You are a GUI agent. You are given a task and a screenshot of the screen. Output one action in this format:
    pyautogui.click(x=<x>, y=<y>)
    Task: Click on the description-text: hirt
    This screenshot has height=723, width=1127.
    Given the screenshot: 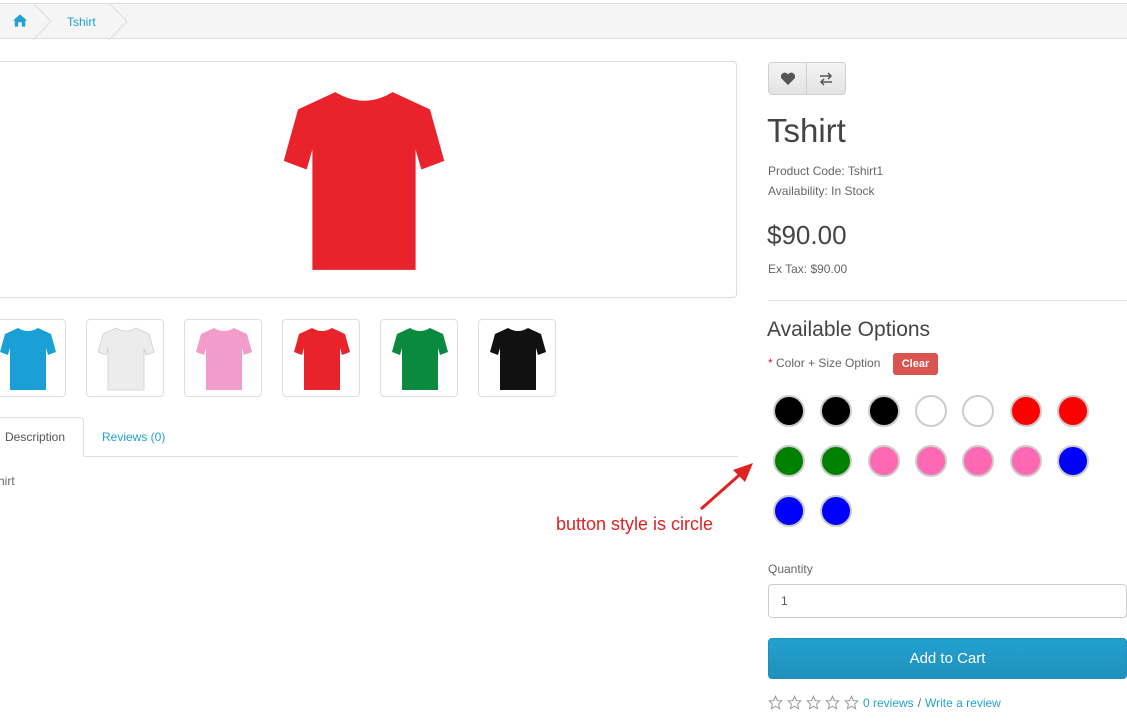 What is the action you would take?
    pyautogui.click(x=7, y=481)
    